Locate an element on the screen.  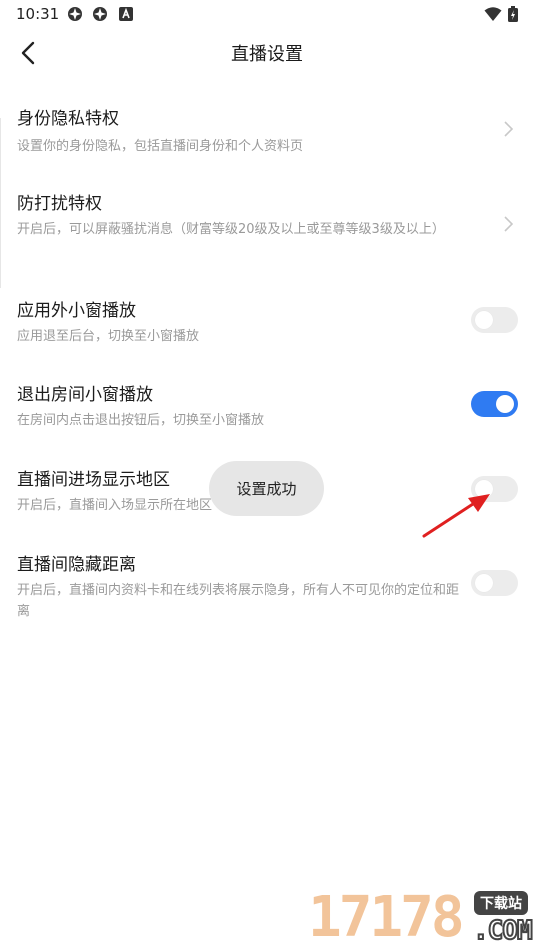
battery-charging-icon is located at coordinates (513, 14).